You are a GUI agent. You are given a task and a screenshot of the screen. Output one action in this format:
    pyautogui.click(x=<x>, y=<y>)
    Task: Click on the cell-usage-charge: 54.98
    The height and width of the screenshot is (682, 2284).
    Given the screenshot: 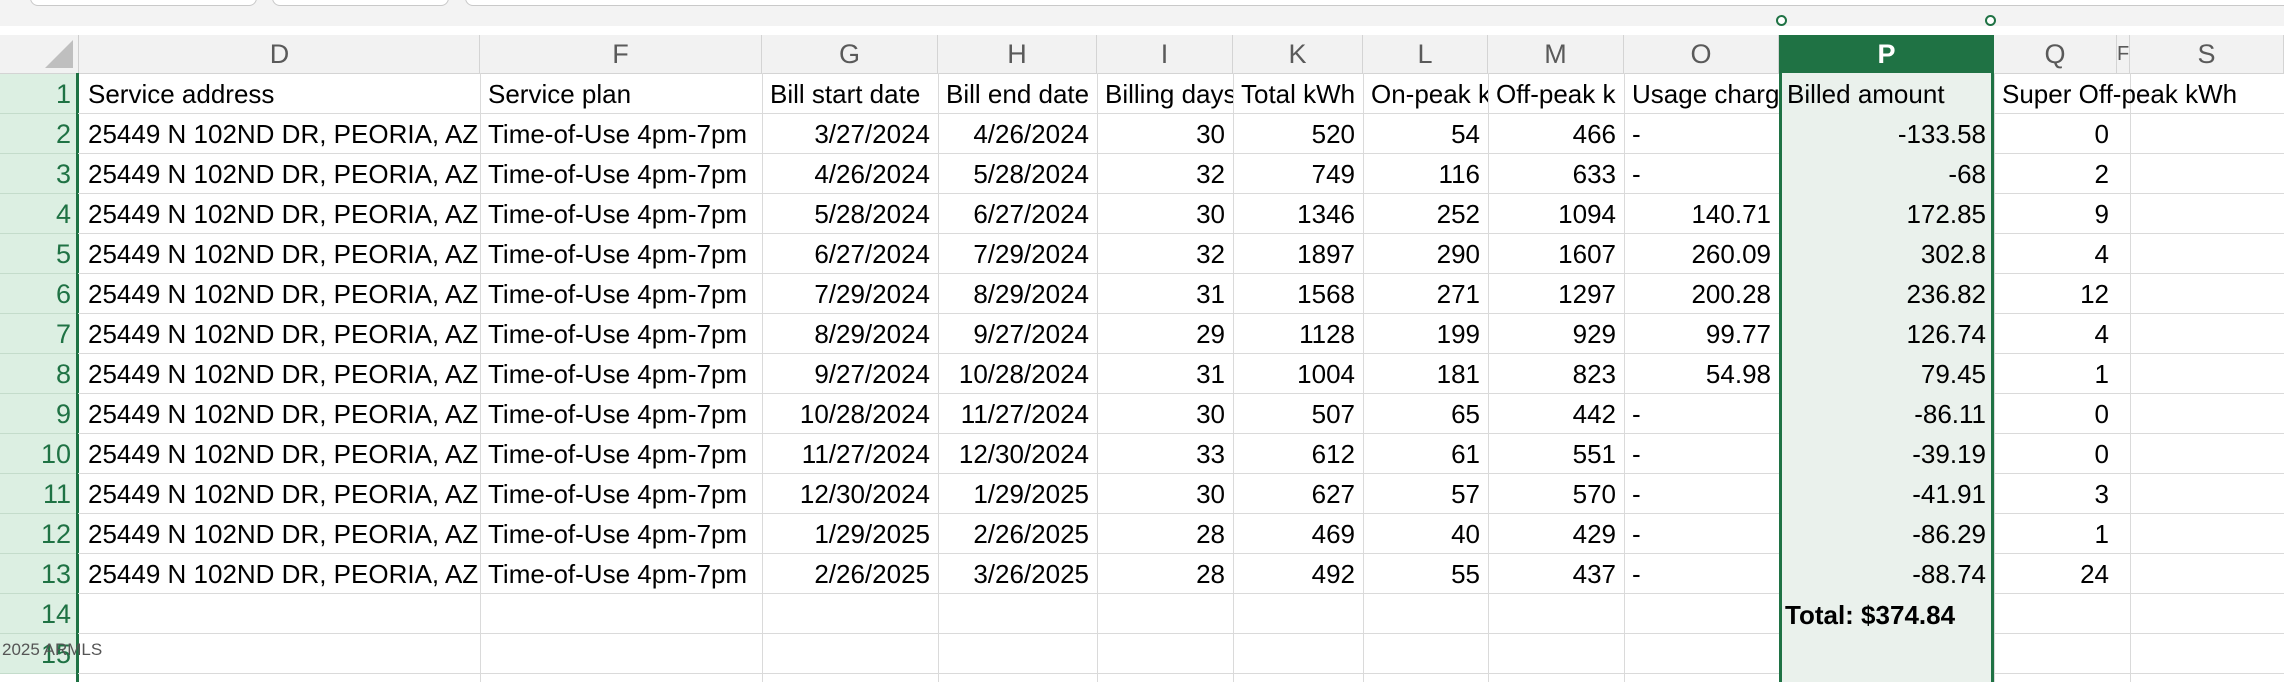 What is the action you would take?
    pyautogui.click(x=1701, y=374)
    